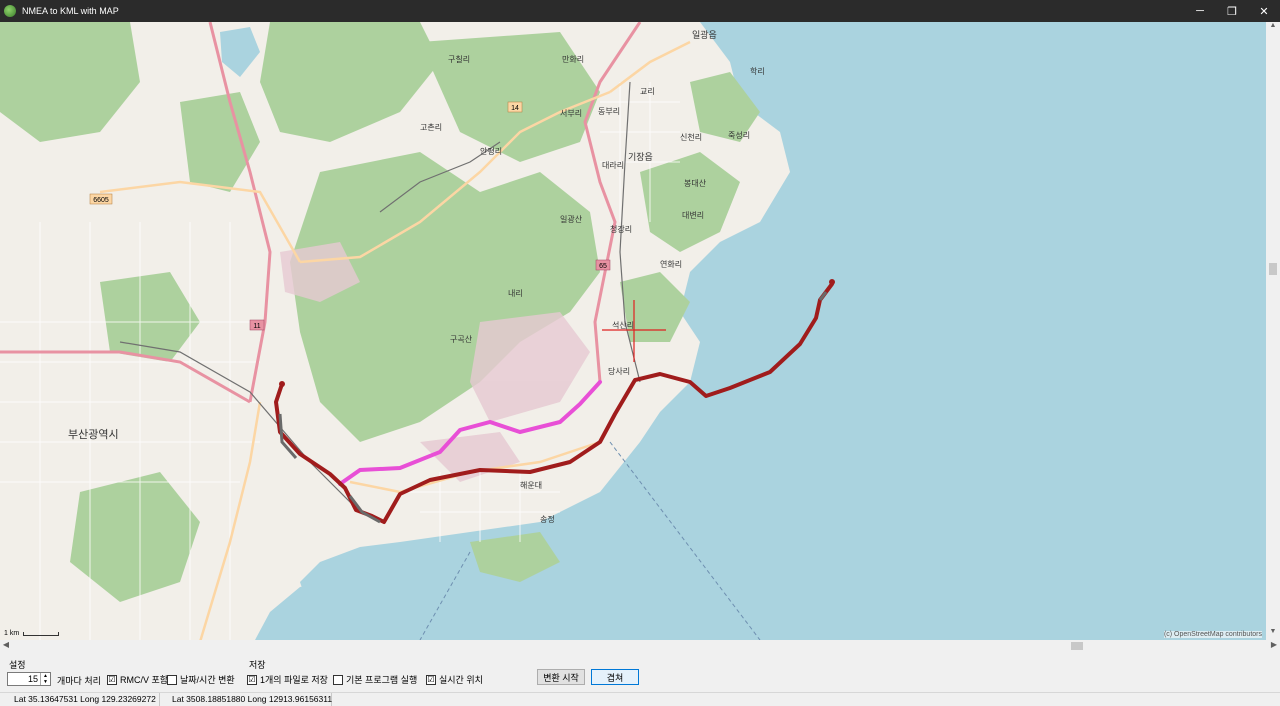 The width and height of the screenshot is (1280, 706). I want to click on status-latlong: Lat 35.13647531 Long 129.23269272, so click(80, 699).